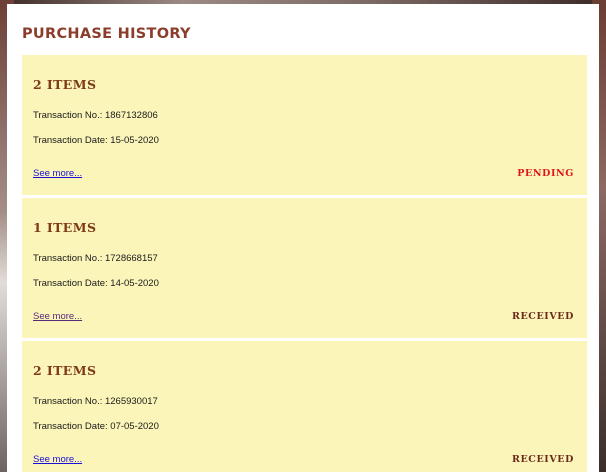 The height and width of the screenshot is (472, 606). Describe the element at coordinates (131, 115) in the screenshot. I see `transaction-number-value: 1867132806` at that location.